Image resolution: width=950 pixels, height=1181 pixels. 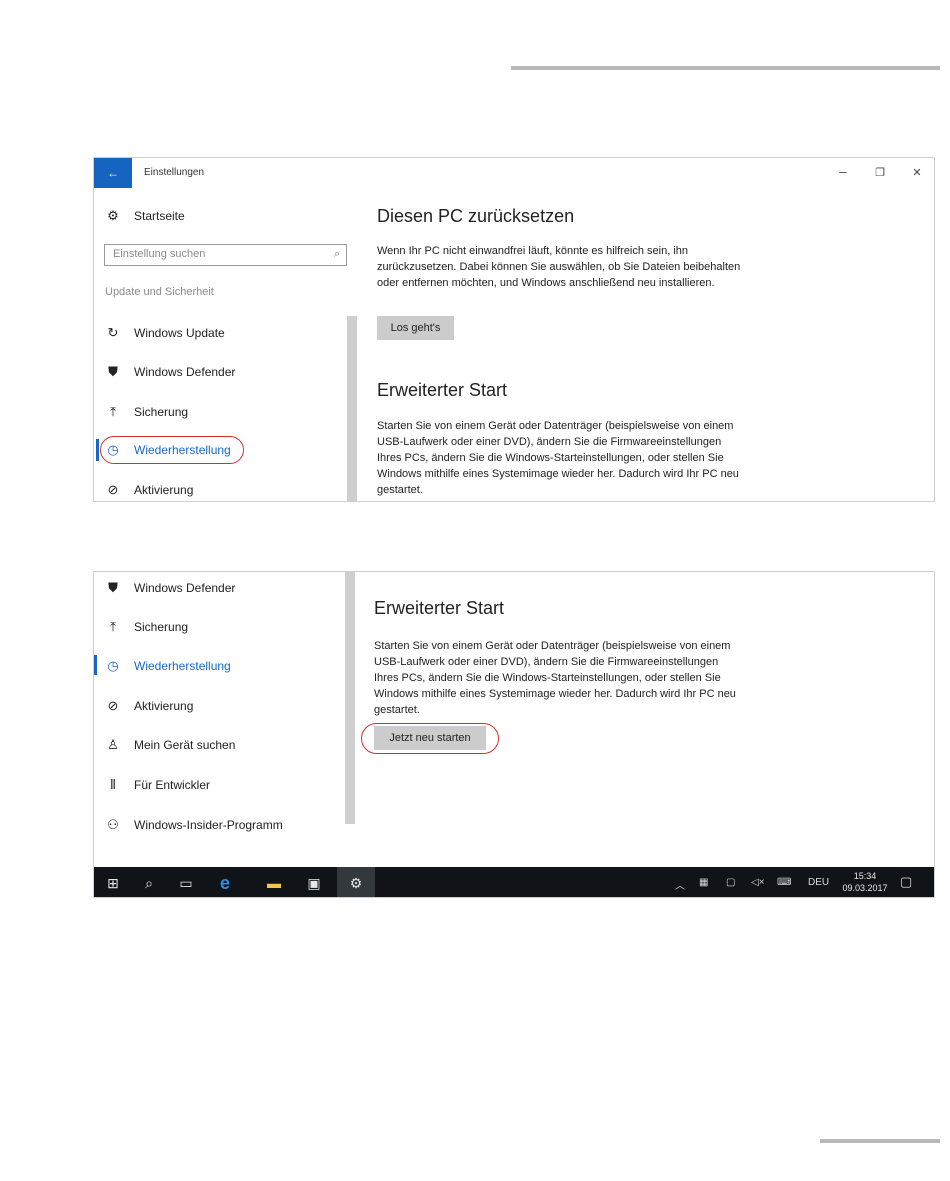 I want to click on language-indicator: DEU, so click(x=818, y=882).